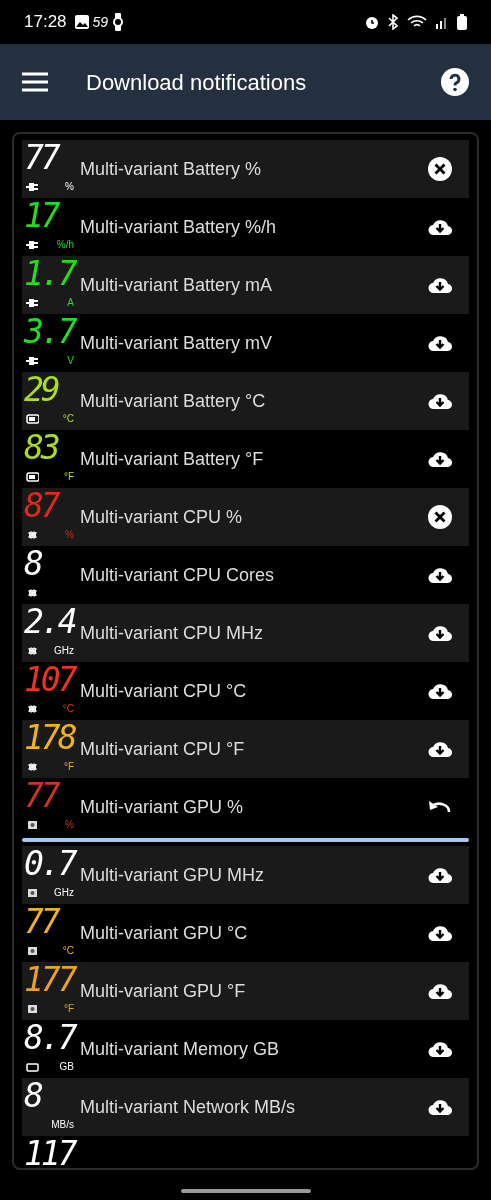 This screenshot has width=491, height=1200. Describe the element at coordinates (49, 1152) in the screenshot. I see `value-display: 117` at that location.